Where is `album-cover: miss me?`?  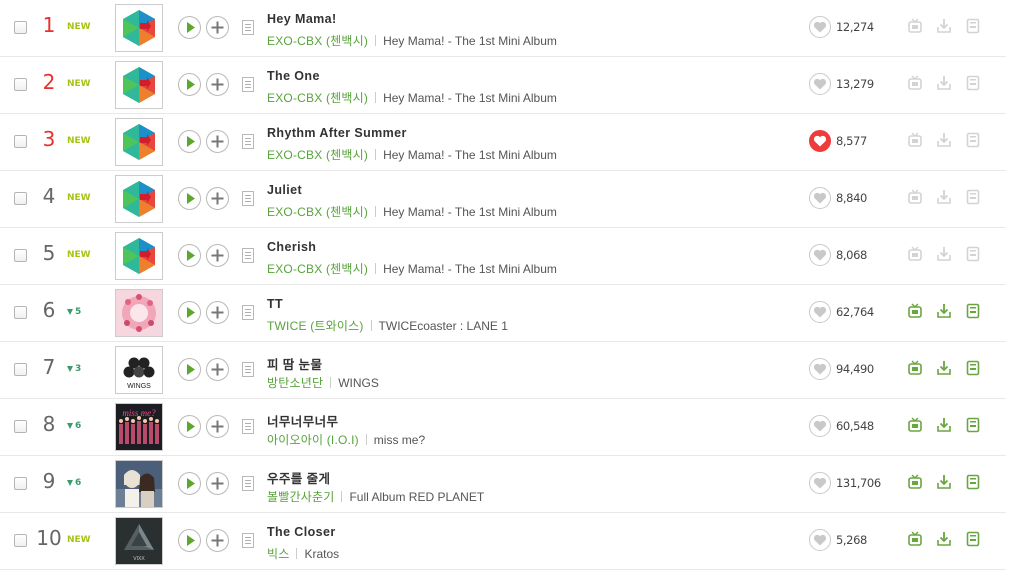 album-cover: miss me? is located at coordinates (139, 427).